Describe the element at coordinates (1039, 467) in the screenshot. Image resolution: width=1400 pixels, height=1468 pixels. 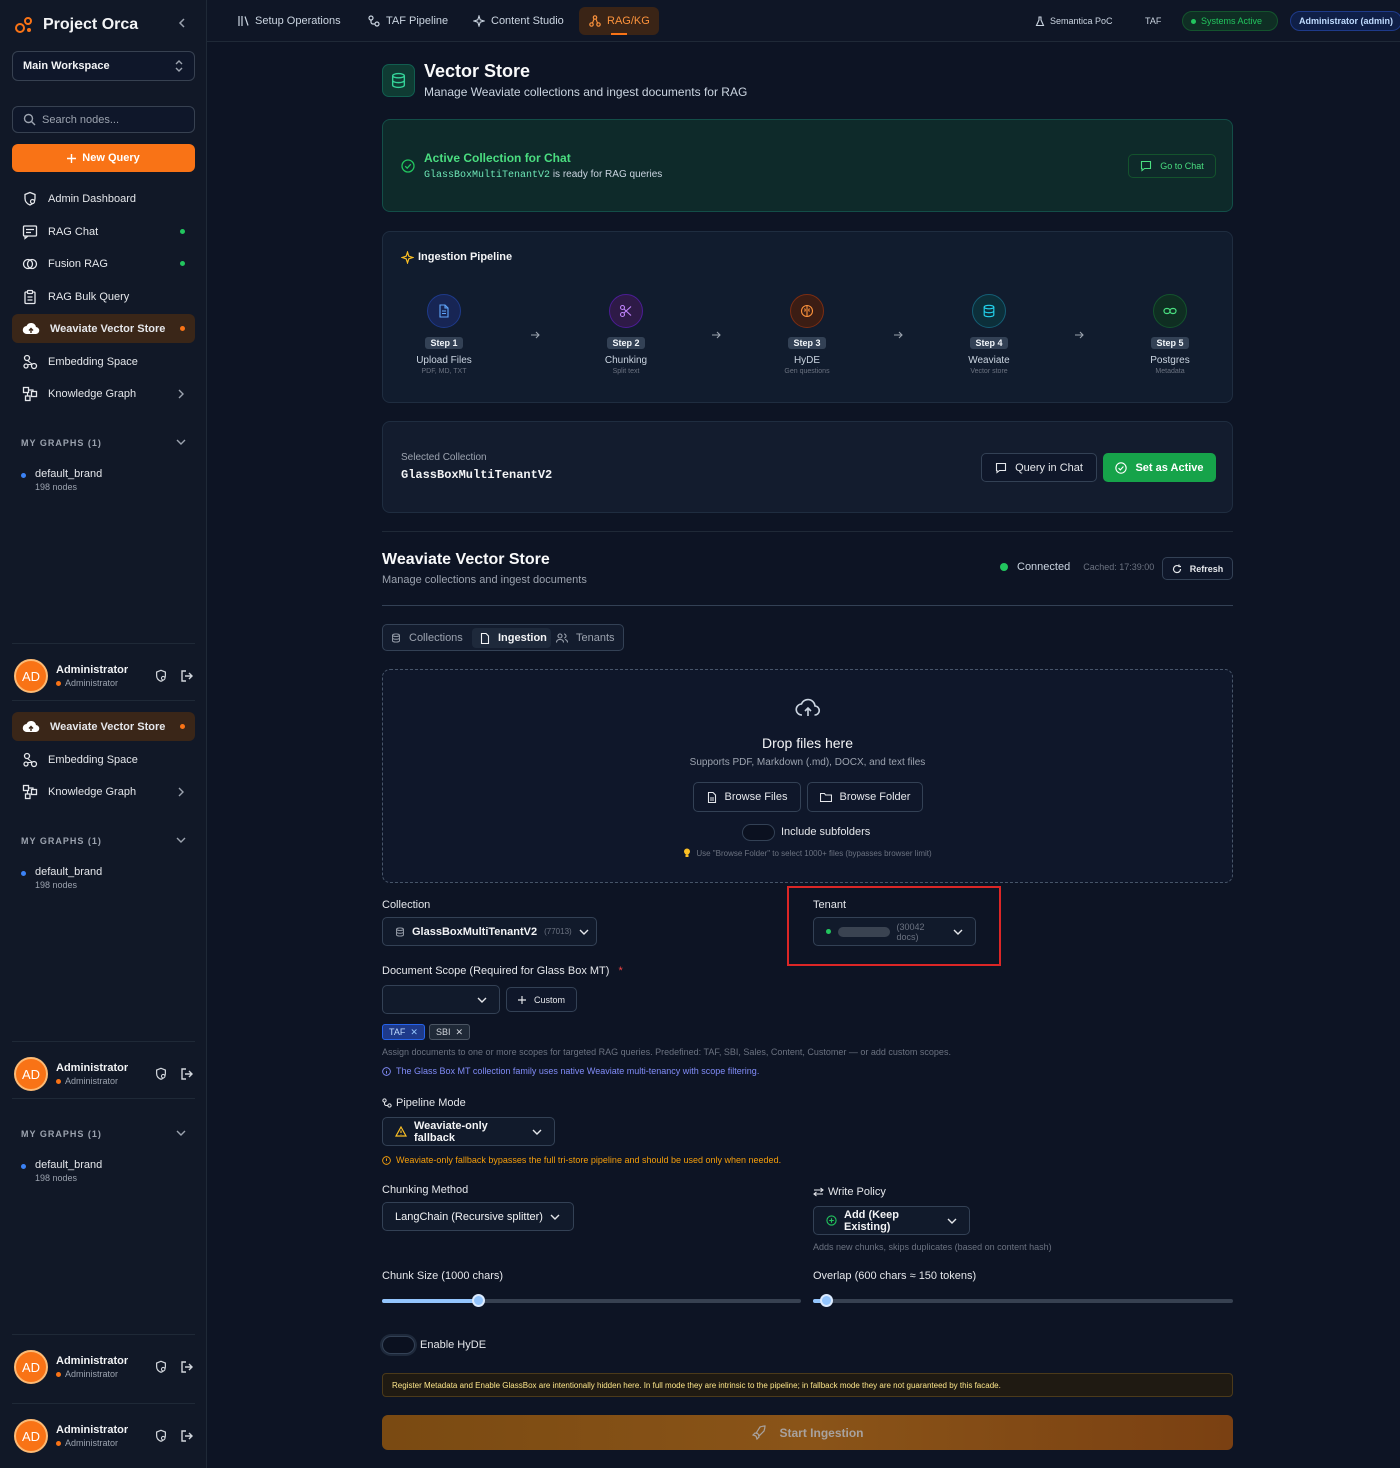
I see `query-in-chat-button: Query in Chat` at that location.